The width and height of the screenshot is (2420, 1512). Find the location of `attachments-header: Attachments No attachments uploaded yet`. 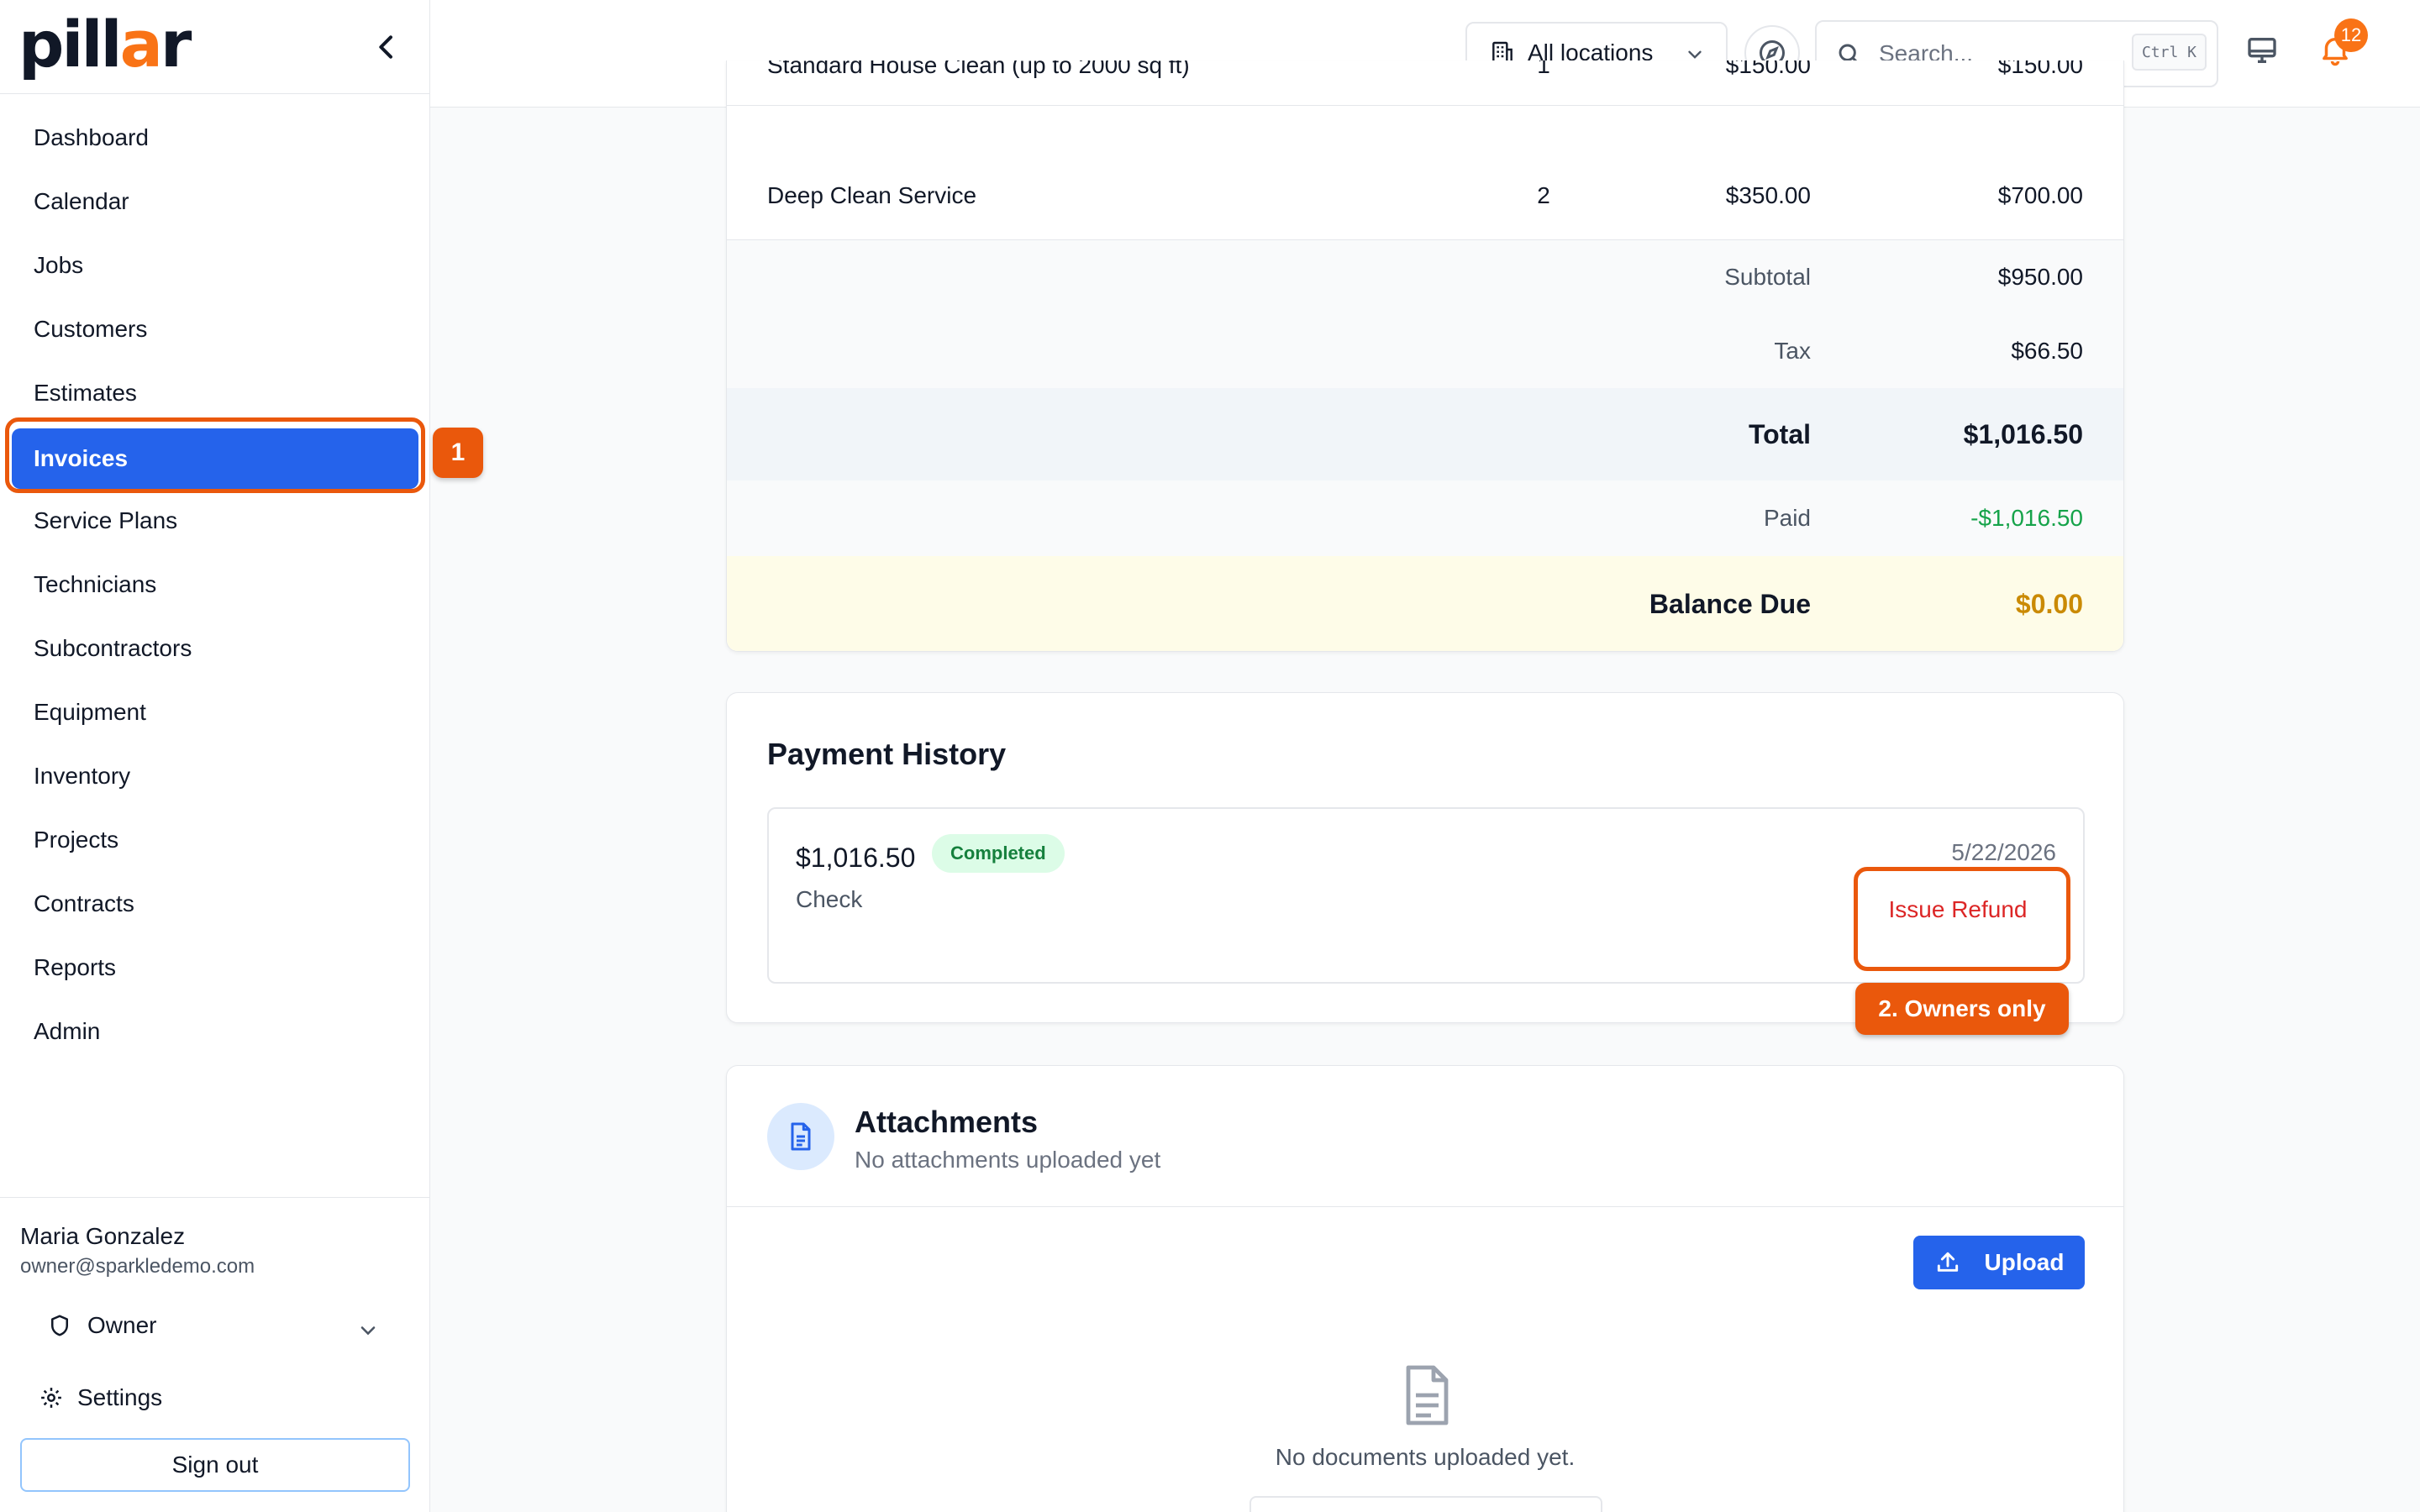

attachments-header: Attachments No attachments uploaded yet is located at coordinates (1425, 1136).